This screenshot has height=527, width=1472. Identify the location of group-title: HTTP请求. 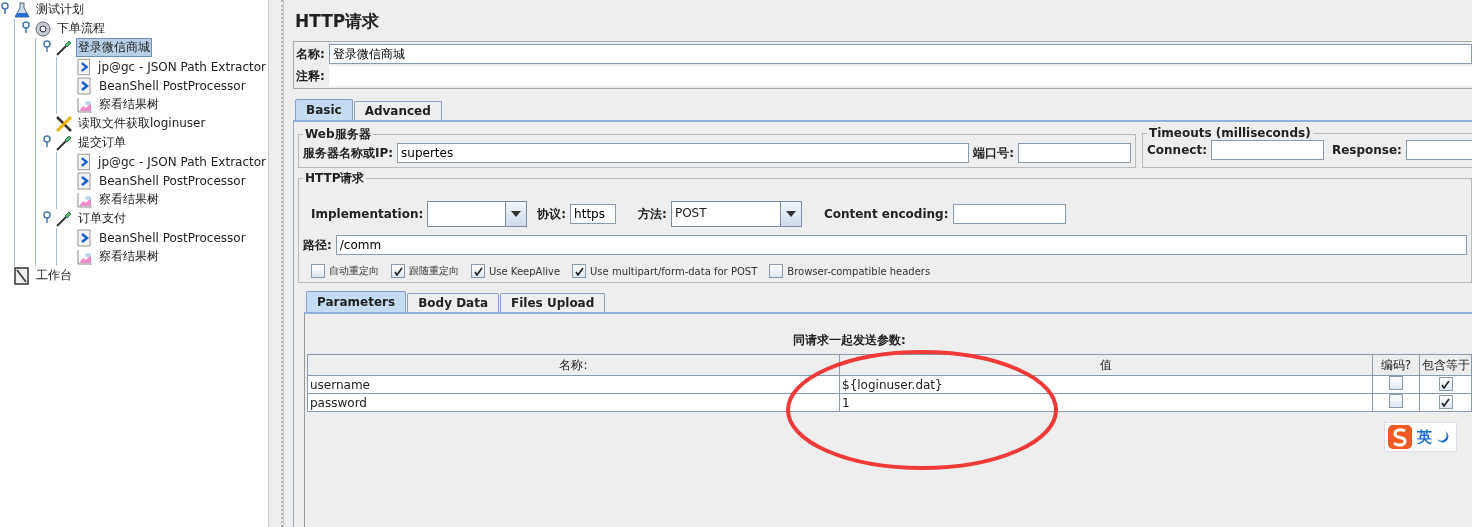
(335, 178).